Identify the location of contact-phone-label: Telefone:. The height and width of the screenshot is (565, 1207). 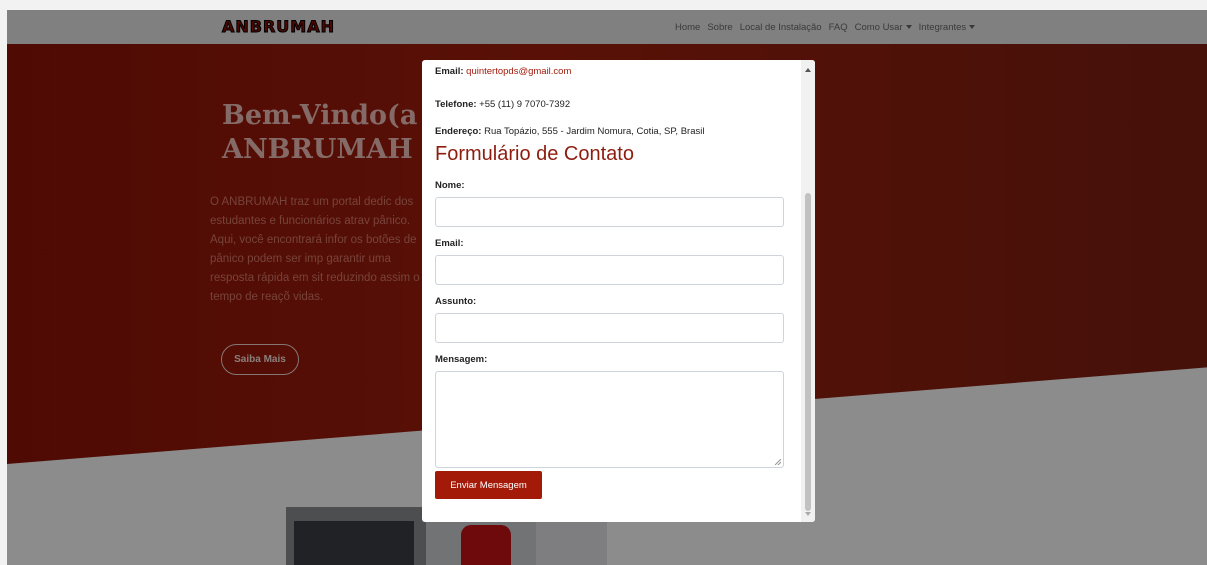
(456, 104).